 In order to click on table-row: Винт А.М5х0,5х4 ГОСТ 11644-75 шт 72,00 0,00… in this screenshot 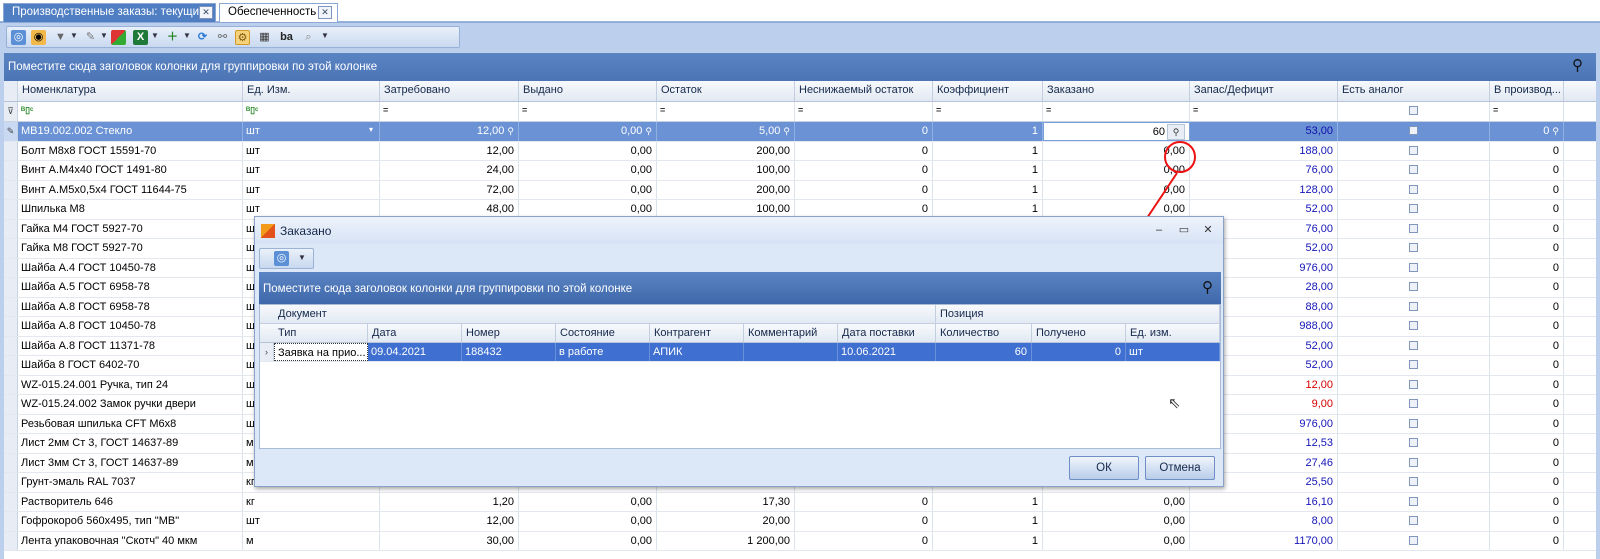, I will do `click(800, 190)`.